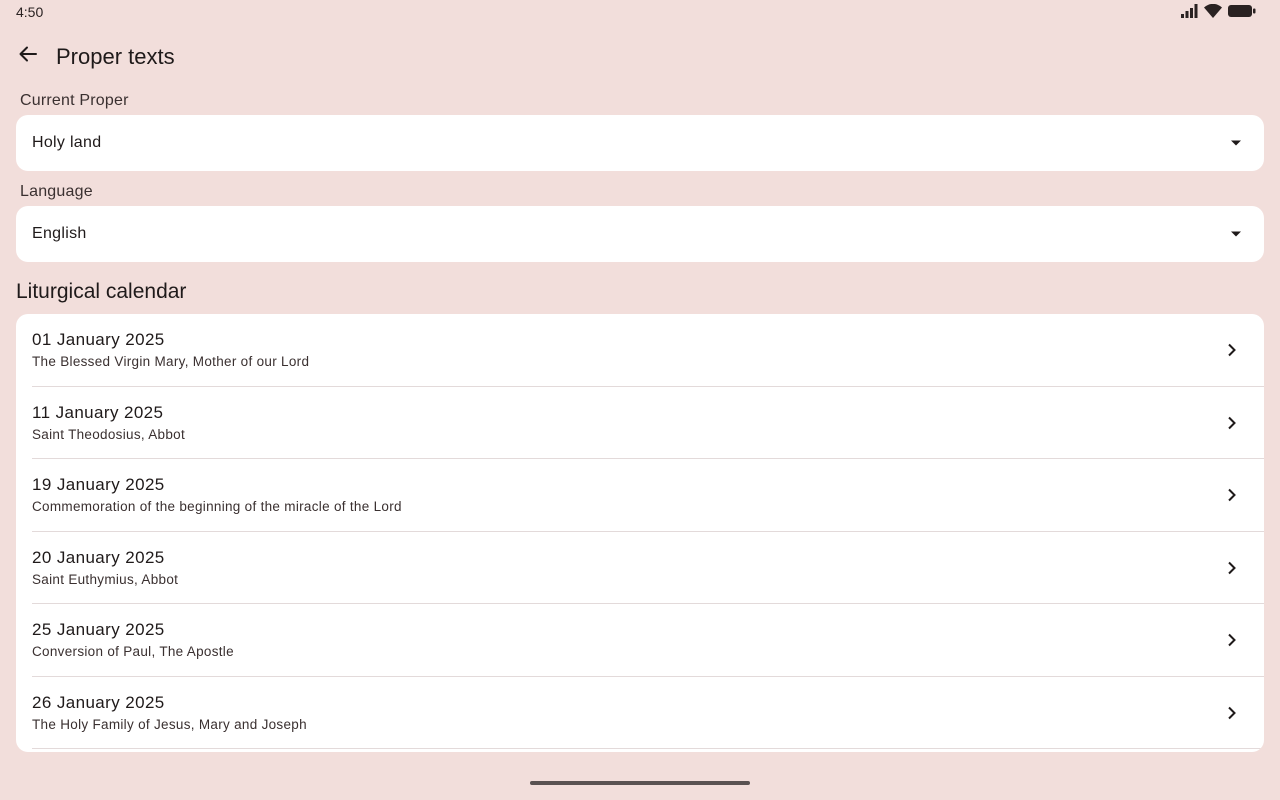 The width and height of the screenshot is (1280, 800). Describe the element at coordinates (98, 702) in the screenshot. I see `list-item-date: 26 January 2025` at that location.